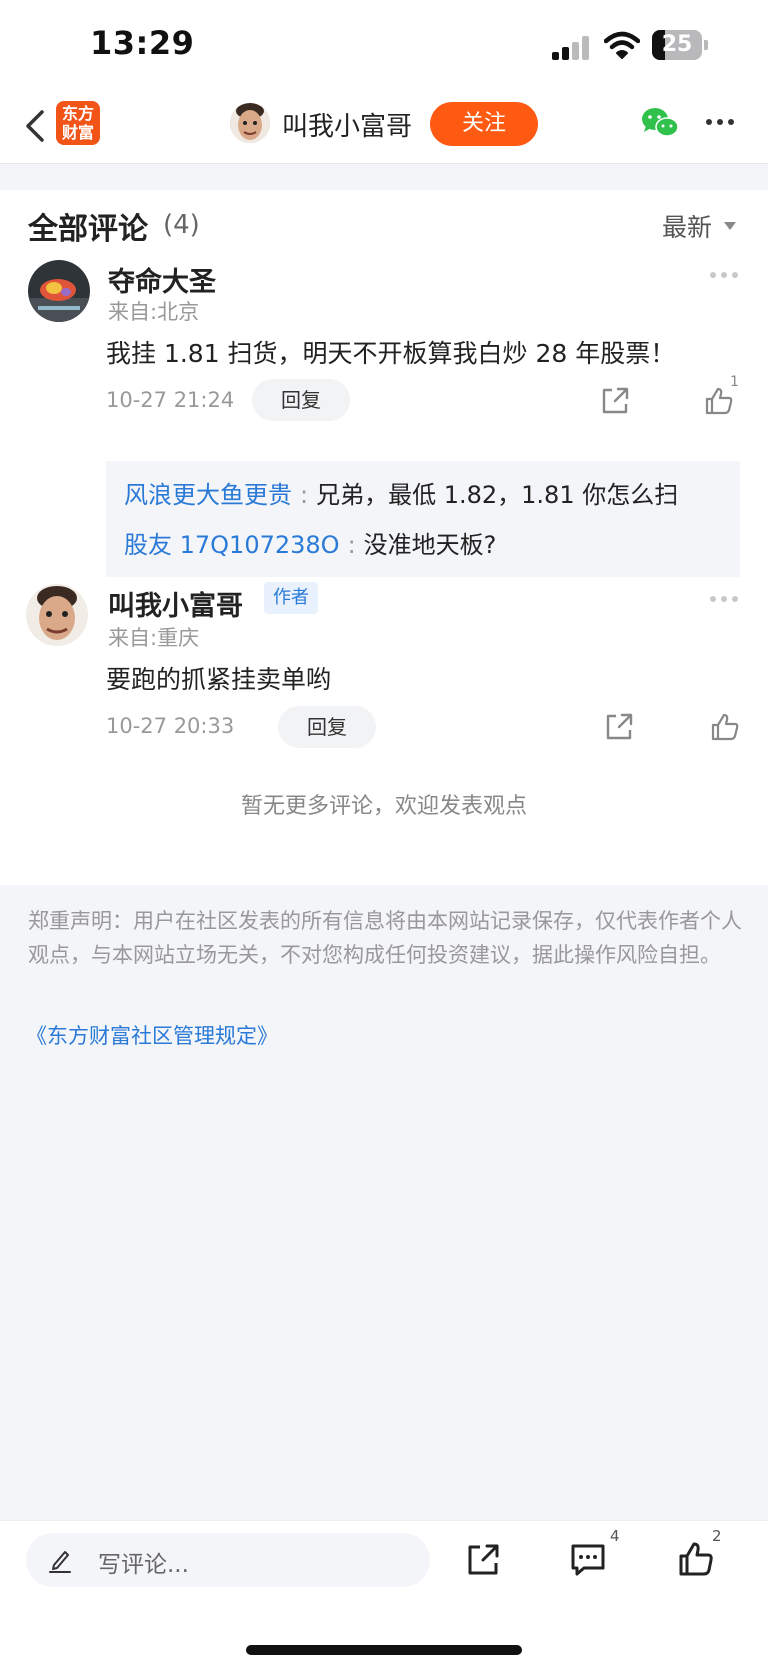  I want to click on wechat-icon, so click(660, 123).